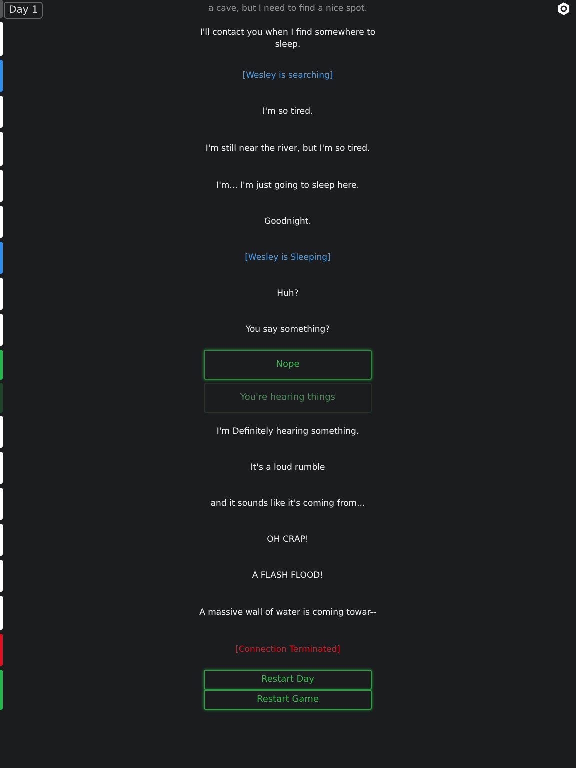 The width and height of the screenshot is (576, 768). I want to click on day-badge: Day 1, so click(24, 10).